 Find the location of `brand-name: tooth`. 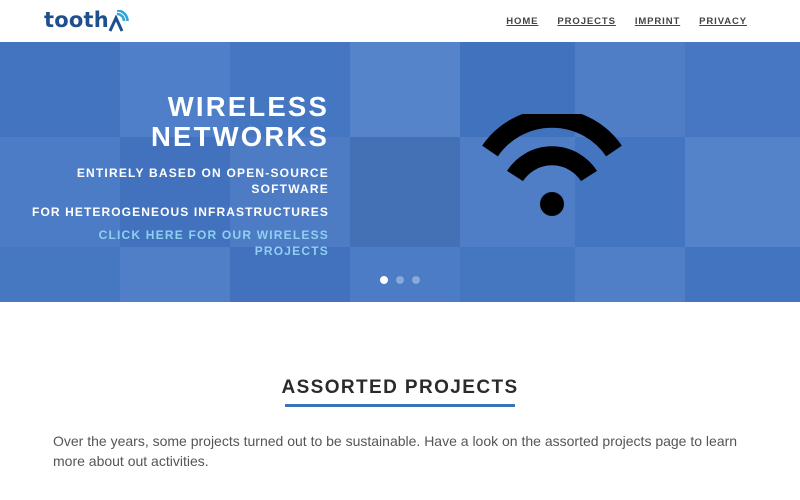

brand-name: tooth is located at coordinates (76, 20).